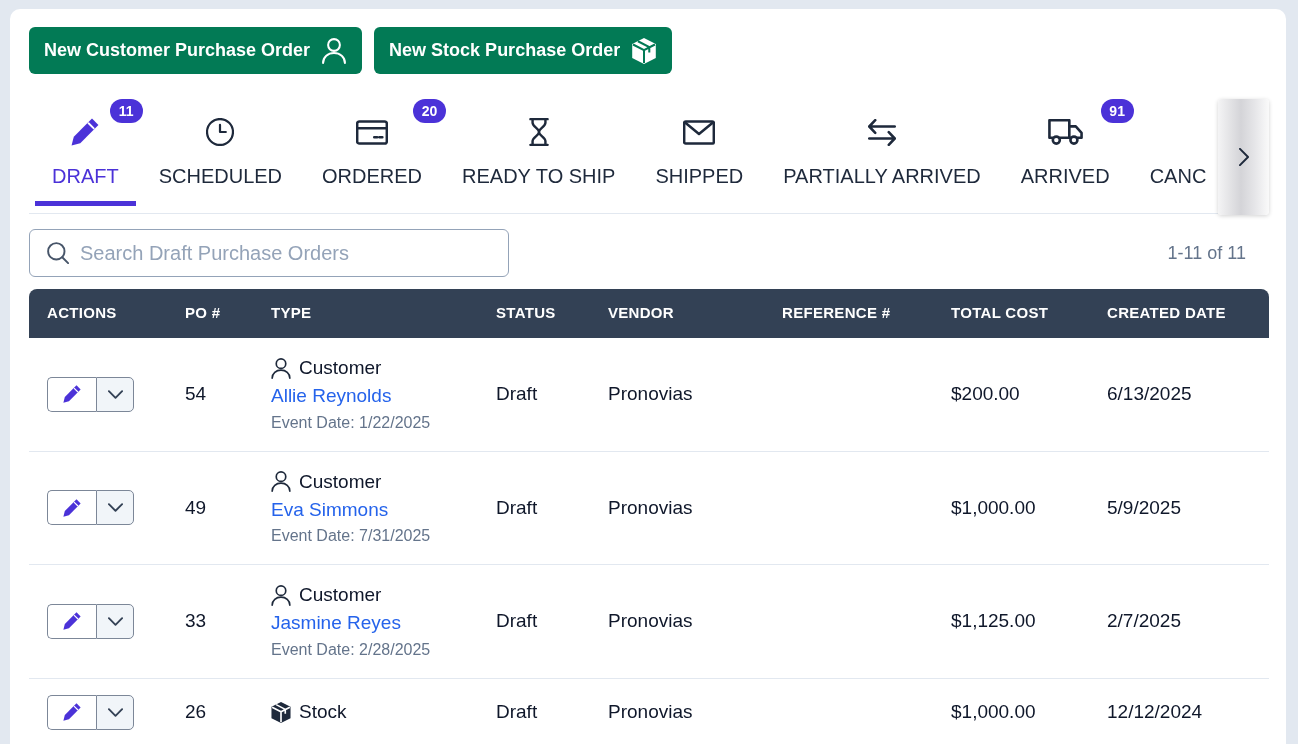 This screenshot has height=744, width=1298. I want to click on table-cell: 5/9/2025, so click(1179, 508).